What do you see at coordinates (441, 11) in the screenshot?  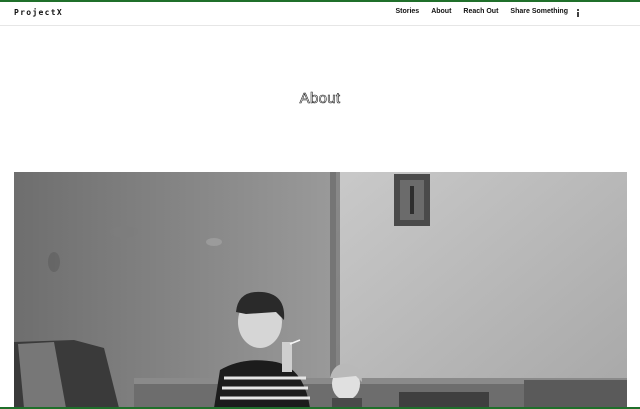 I see `nav-item-about: About` at bounding box center [441, 11].